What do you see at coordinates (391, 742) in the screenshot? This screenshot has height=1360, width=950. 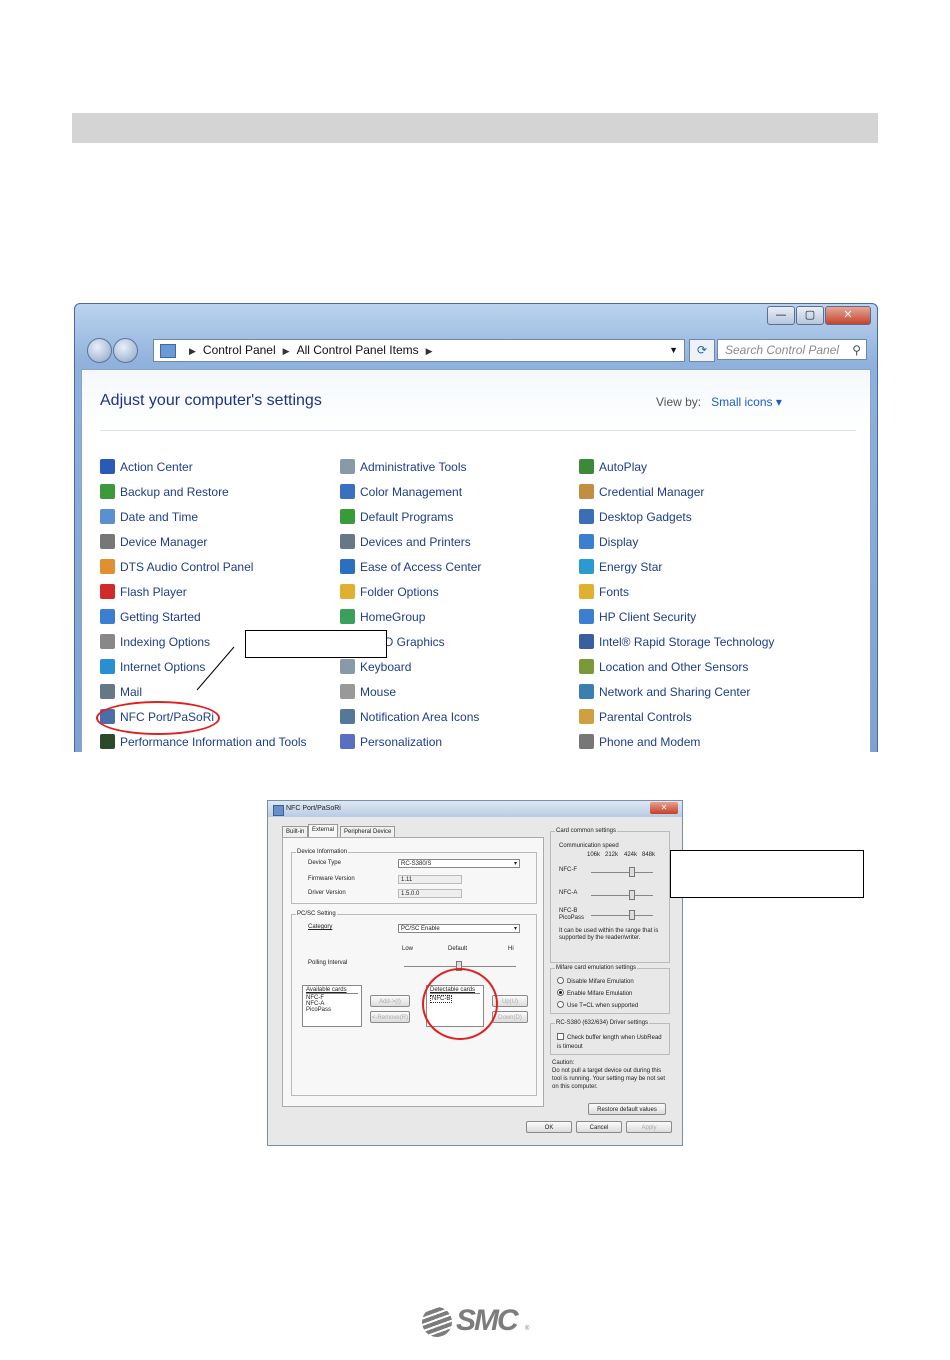 I see `control-panel-item: Personalization` at bounding box center [391, 742].